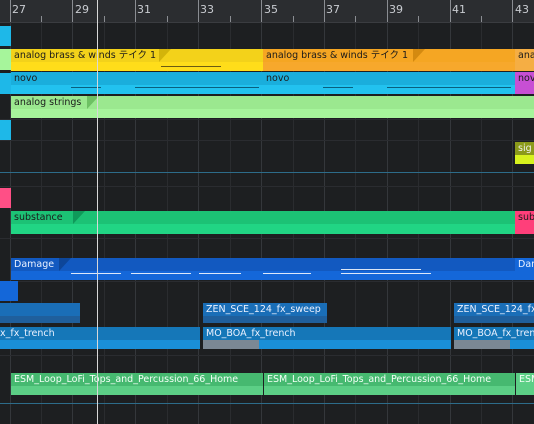 Image resolution: width=534 pixels, height=424 pixels. Describe the element at coordinates (38, 217) in the screenshot. I see `clip-label: substance` at that location.